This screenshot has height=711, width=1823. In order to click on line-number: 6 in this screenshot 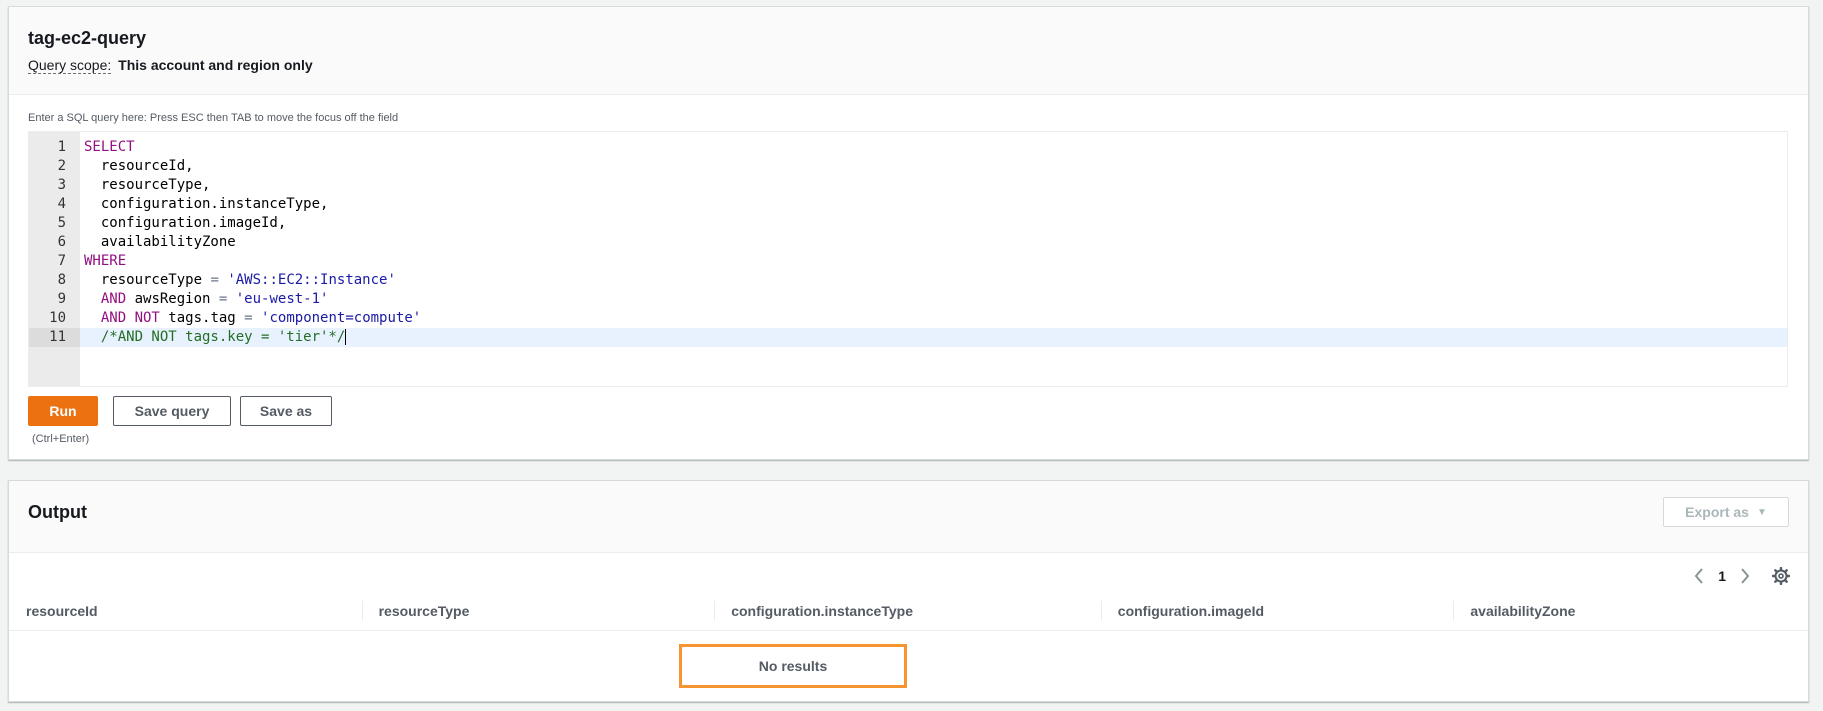, I will do `click(54, 242)`.